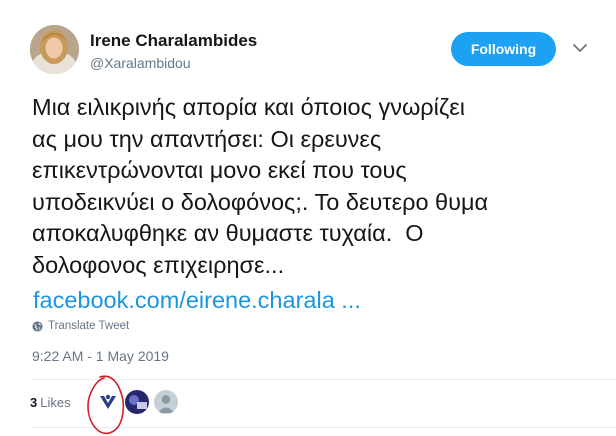  What do you see at coordinates (89, 326) in the screenshot?
I see `translate-tweet-label: Translate Tweet` at bounding box center [89, 326].